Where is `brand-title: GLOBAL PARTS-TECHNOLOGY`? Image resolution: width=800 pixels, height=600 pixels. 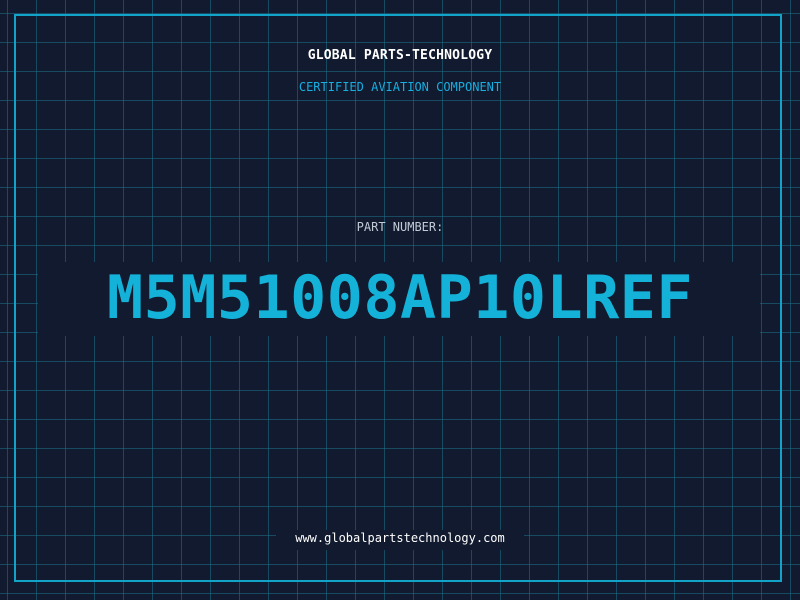 brand-title: GLOBAL PARTS-TECHNOLOGY is located at coordinates (400, 55).